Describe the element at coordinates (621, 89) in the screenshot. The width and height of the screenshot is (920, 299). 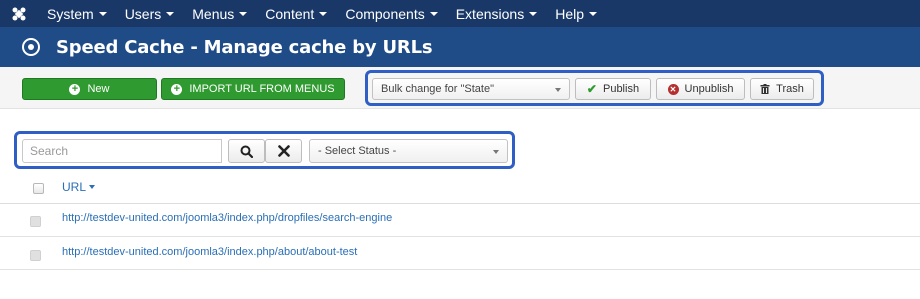
I see `publish-button-label: Publish` at that location.